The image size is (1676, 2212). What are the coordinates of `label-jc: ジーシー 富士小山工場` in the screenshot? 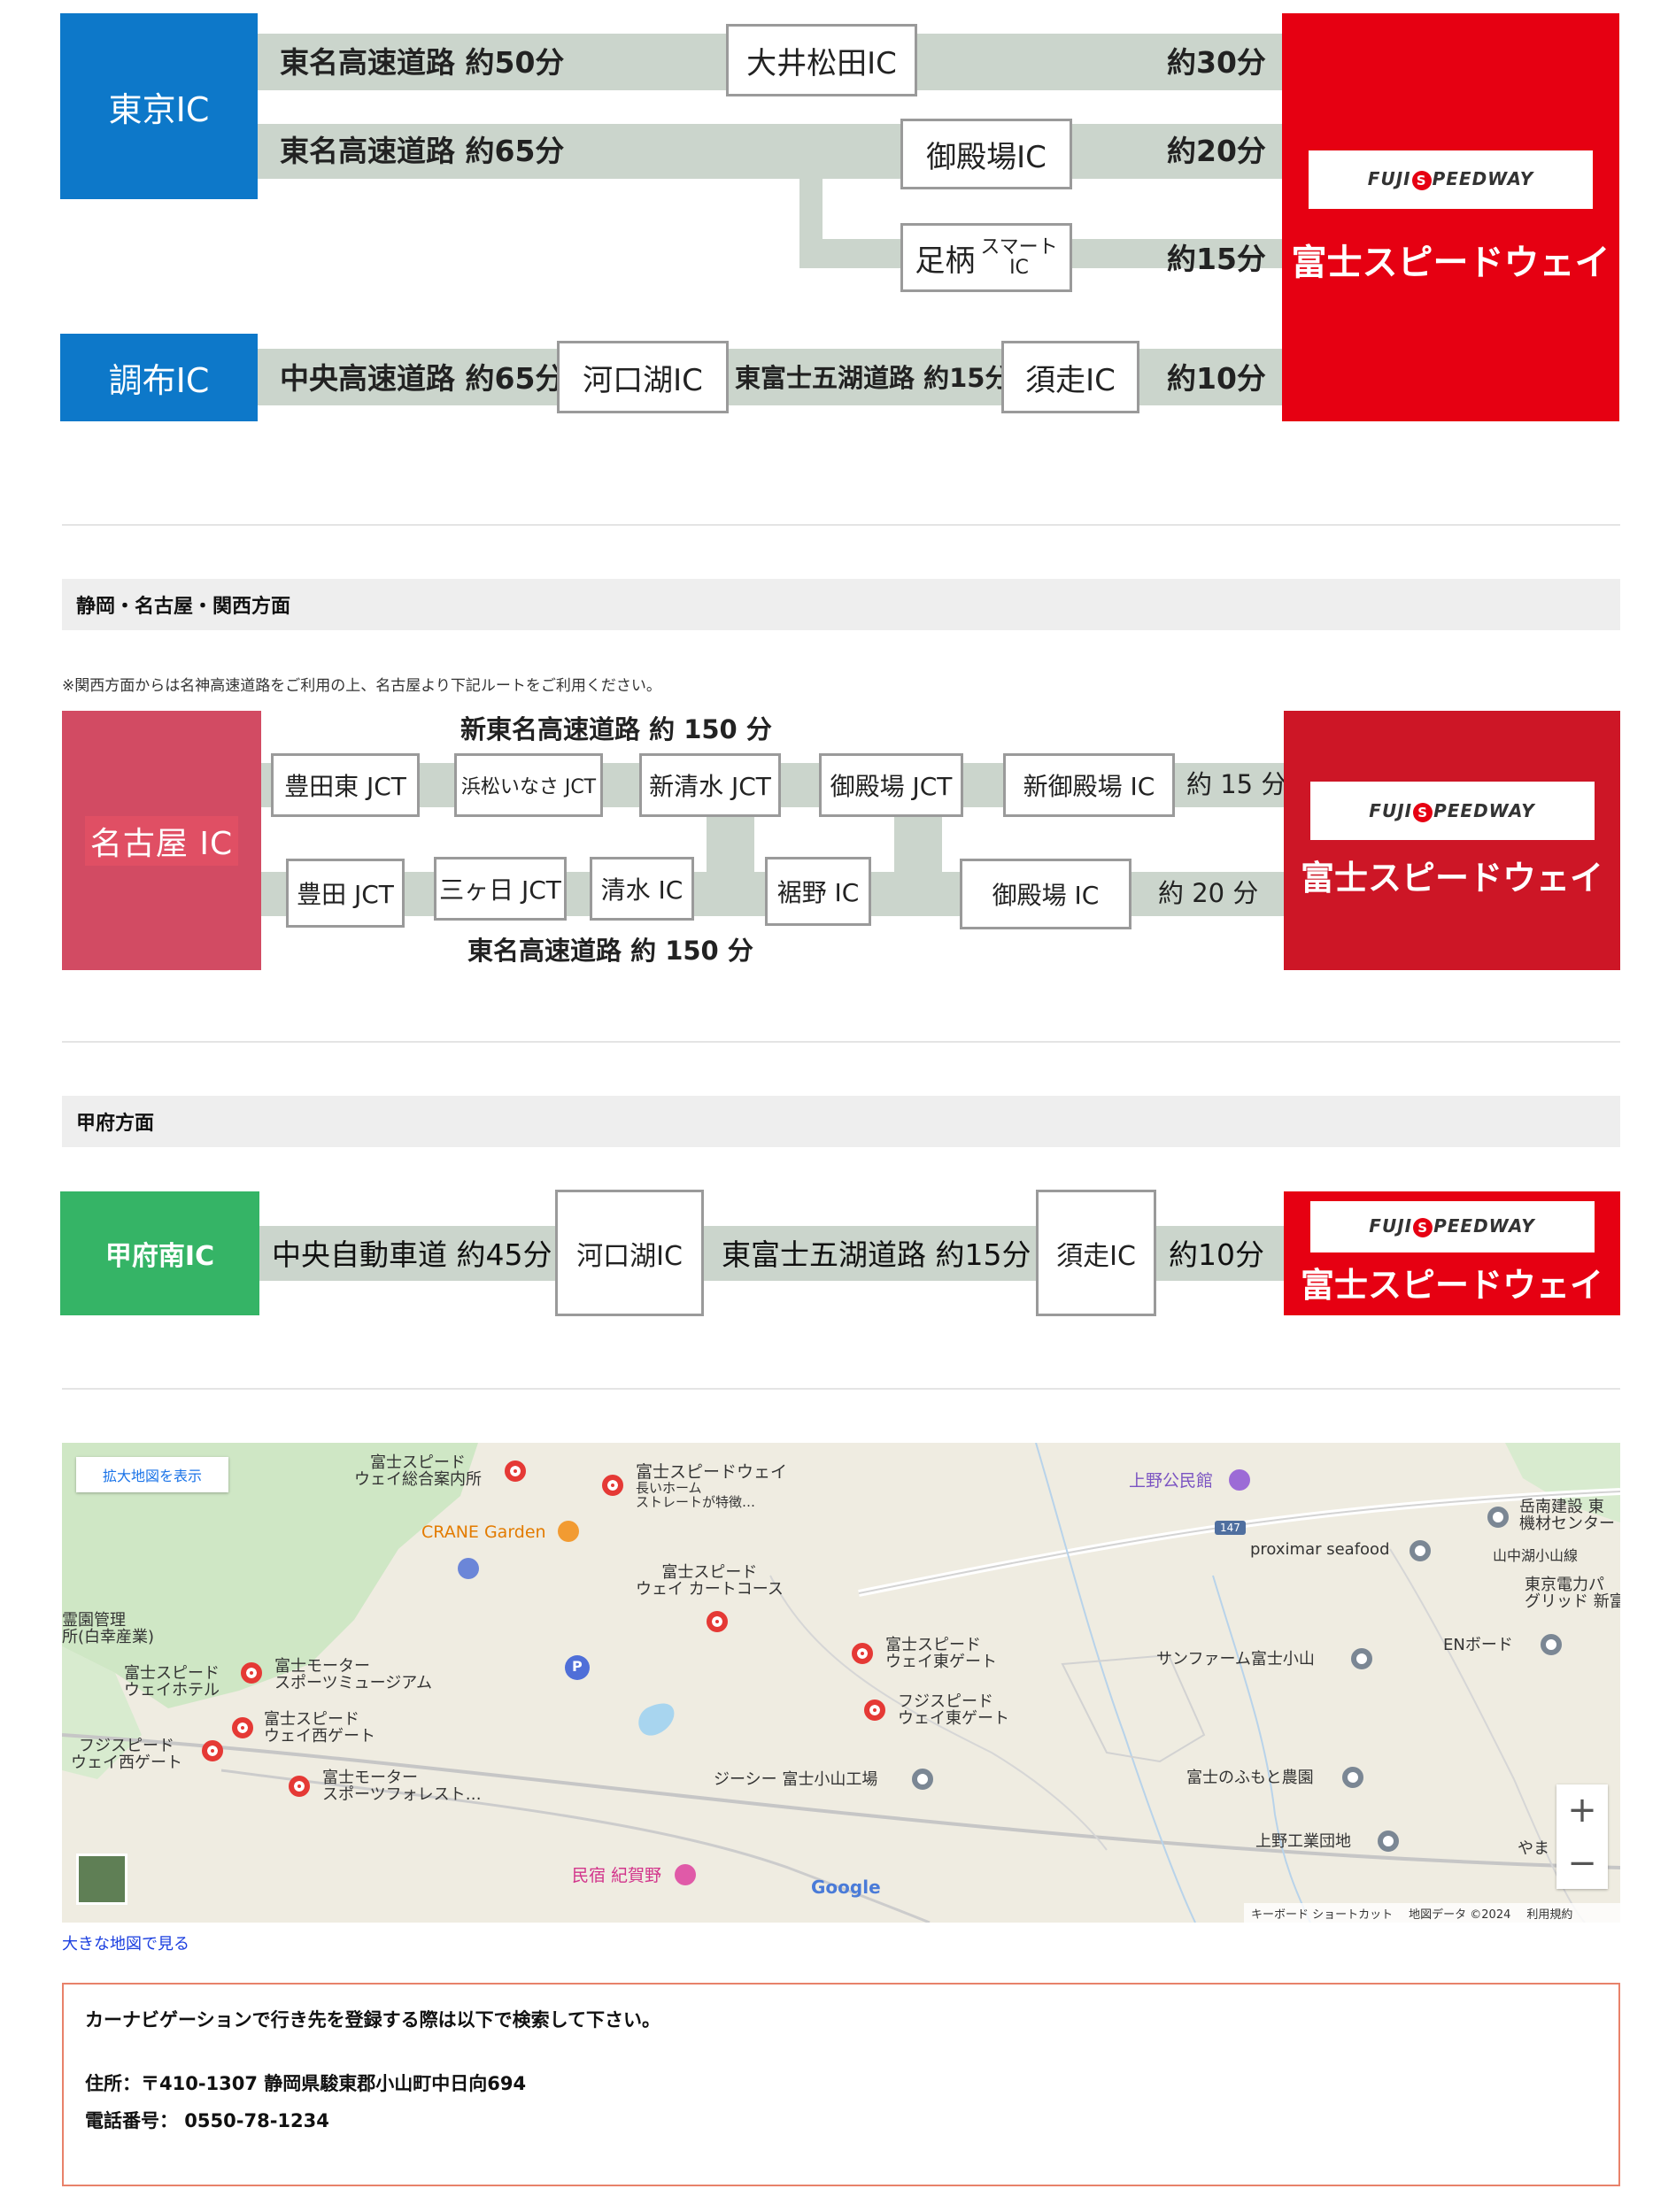 It's located at (796, 1779).